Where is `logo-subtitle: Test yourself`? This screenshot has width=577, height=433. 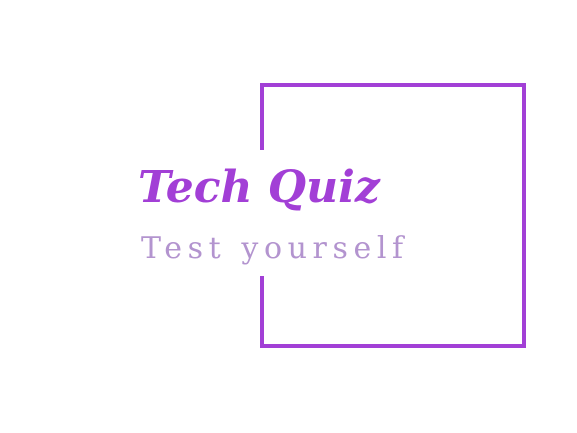 logo-subtitle: Test yourself is located at coordinates (275, 248).